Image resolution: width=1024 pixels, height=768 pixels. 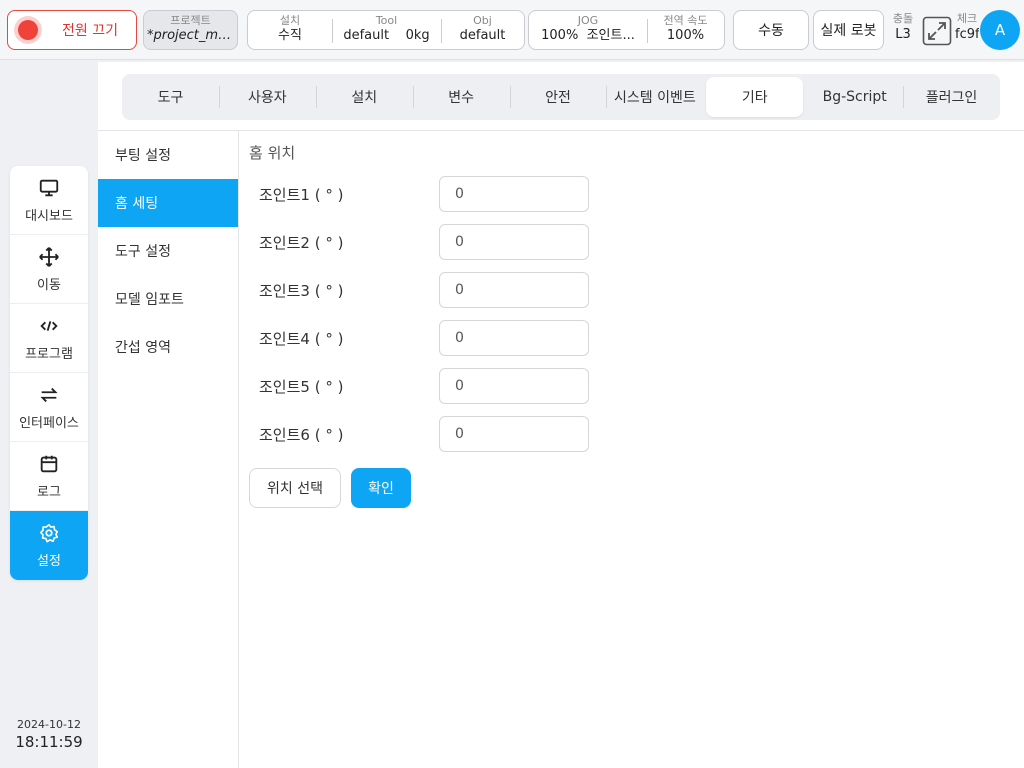 What do you see at coordinates (301, 242) in the screenshot?
I see `joint2-label: 조인트2 ( ° )` at bounding box center [301, 242].